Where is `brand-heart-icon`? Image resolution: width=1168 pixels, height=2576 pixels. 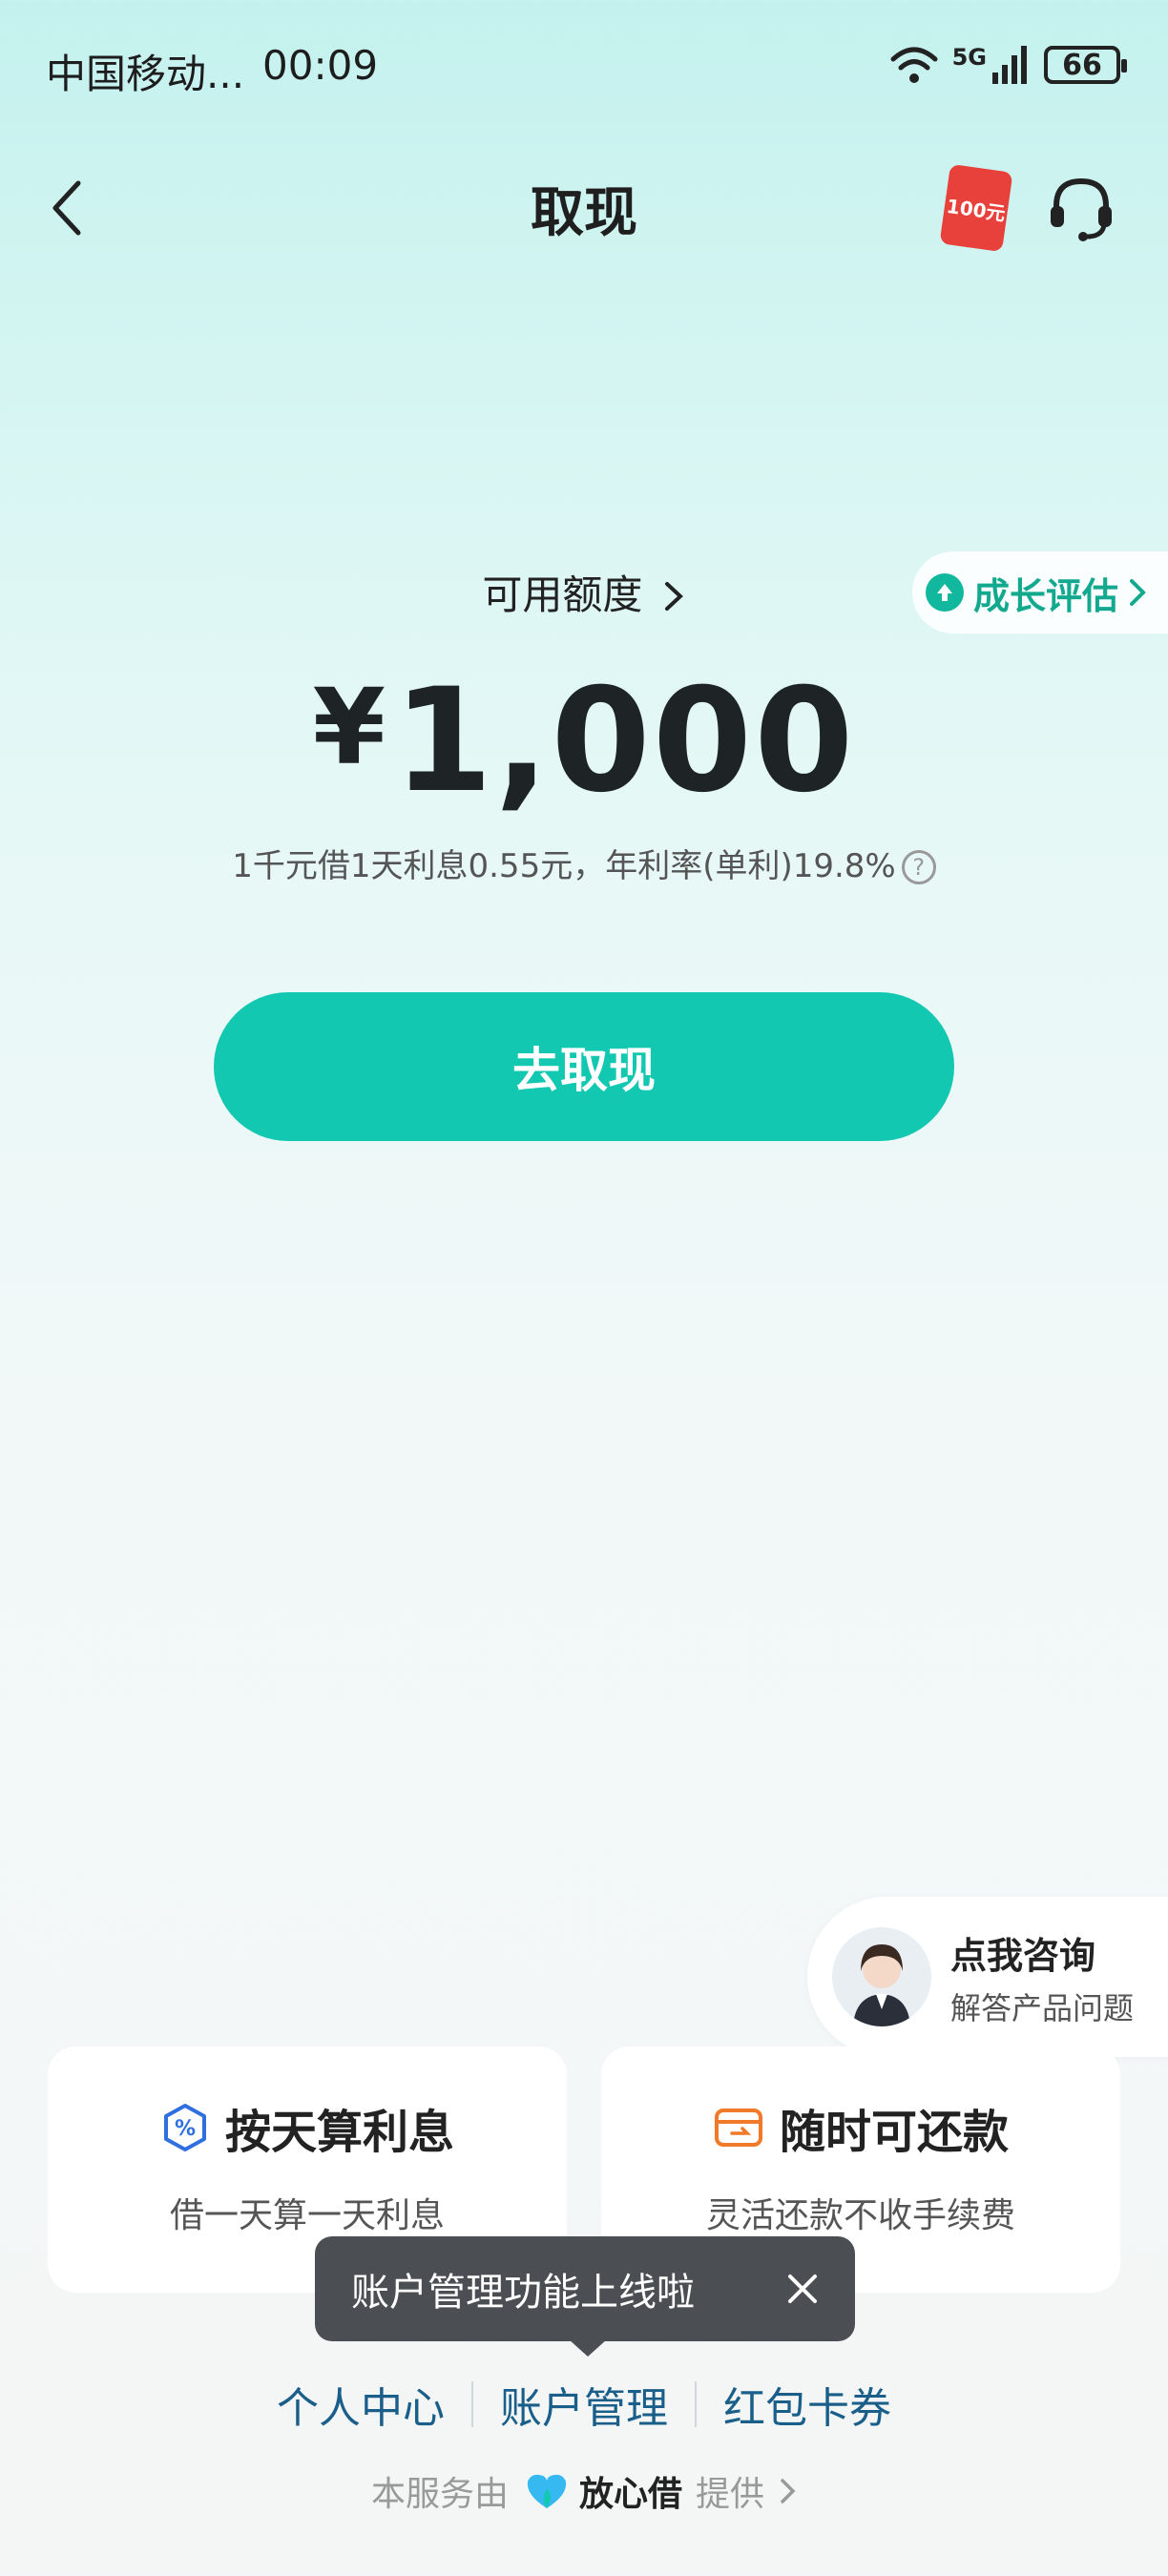 brand-heart-icon is located at coordinates (547, 2491).